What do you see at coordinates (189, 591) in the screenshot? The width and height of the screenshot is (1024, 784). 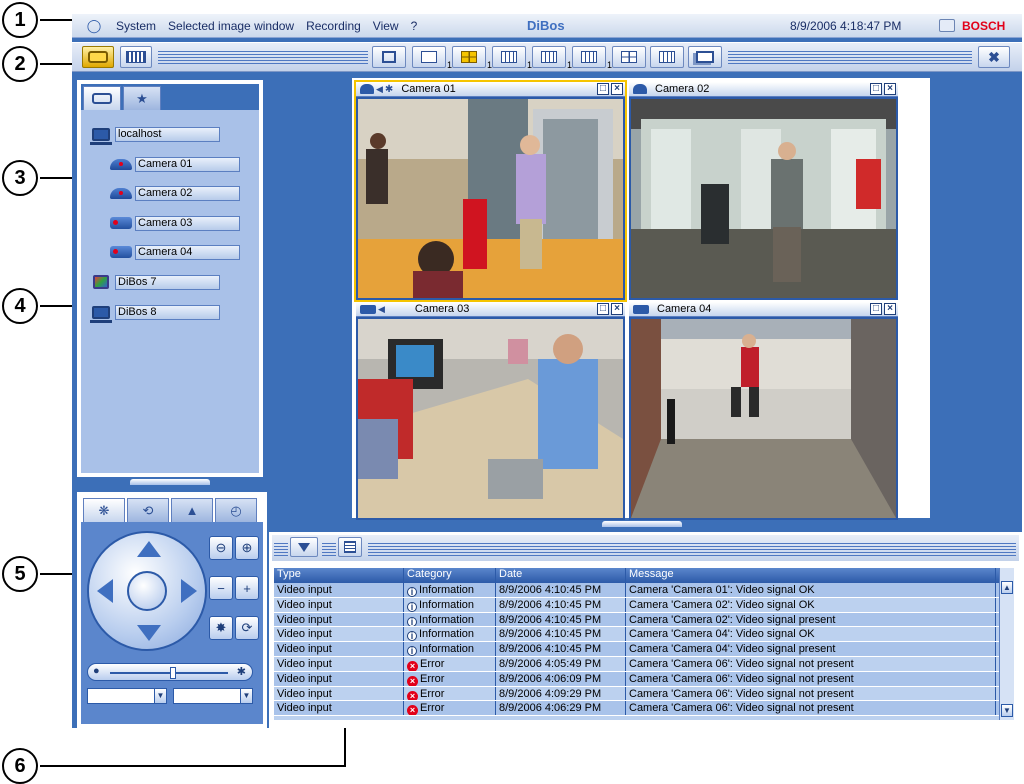 I see `arrow-right-icon` at bounding box center [189, 591].